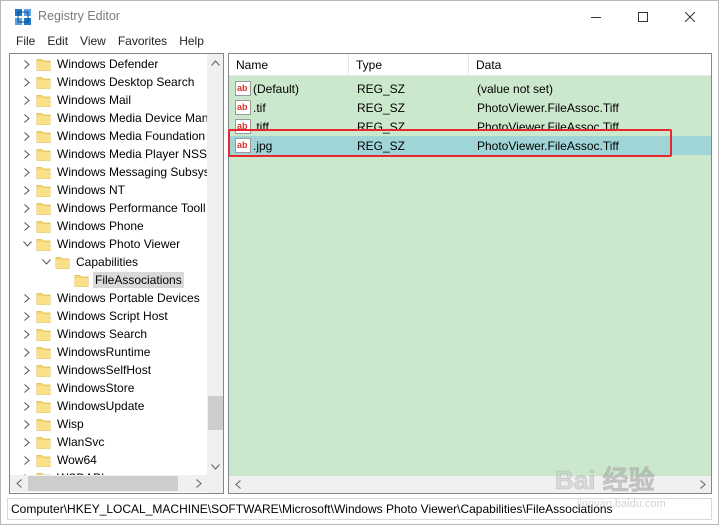  Describe the element at coordinates (73, 190) in the screenshot. I see `tree-node: Windows NT` at that location.